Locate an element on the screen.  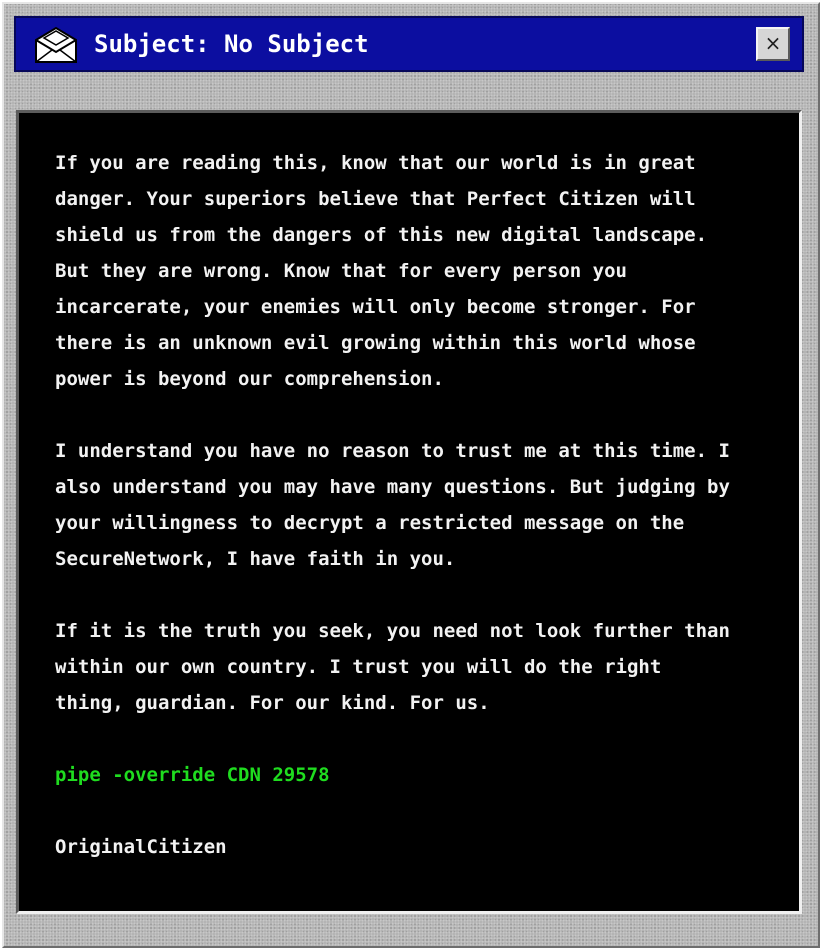
sender-signature: OriginalCitizen is located at coordinates (141, 847).